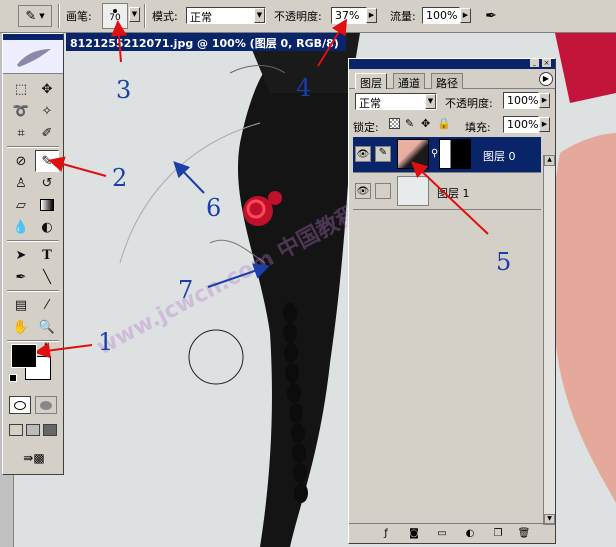 This screenshot has width=616, height=547. What do you see at coordinates (214, 208) in the screenshot?
I see `annotation-6: 6` at bounding box center [214, 208].